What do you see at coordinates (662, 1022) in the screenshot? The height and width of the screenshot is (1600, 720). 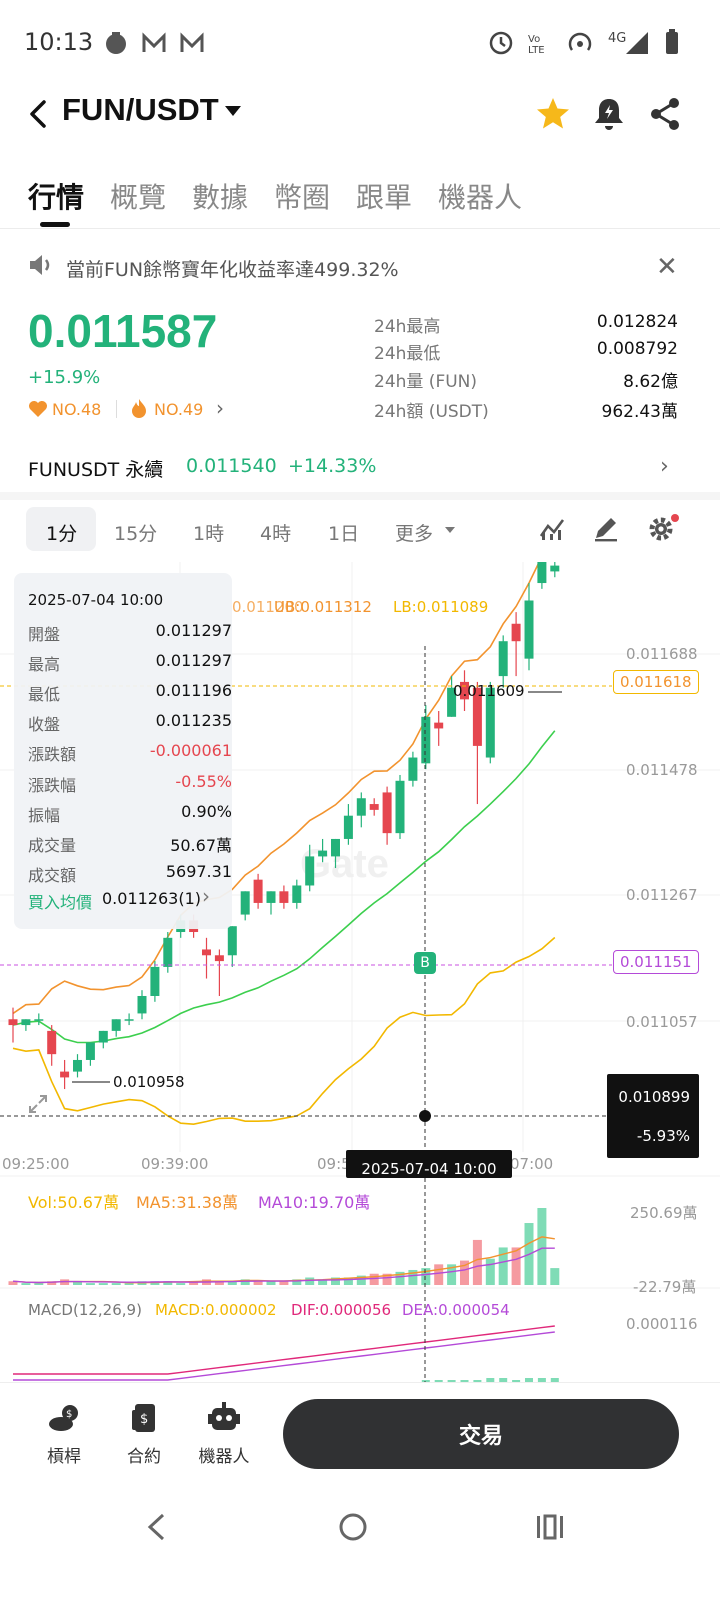 I see `y-axis-label: 0.011057` at bounding box center [662, 1022].